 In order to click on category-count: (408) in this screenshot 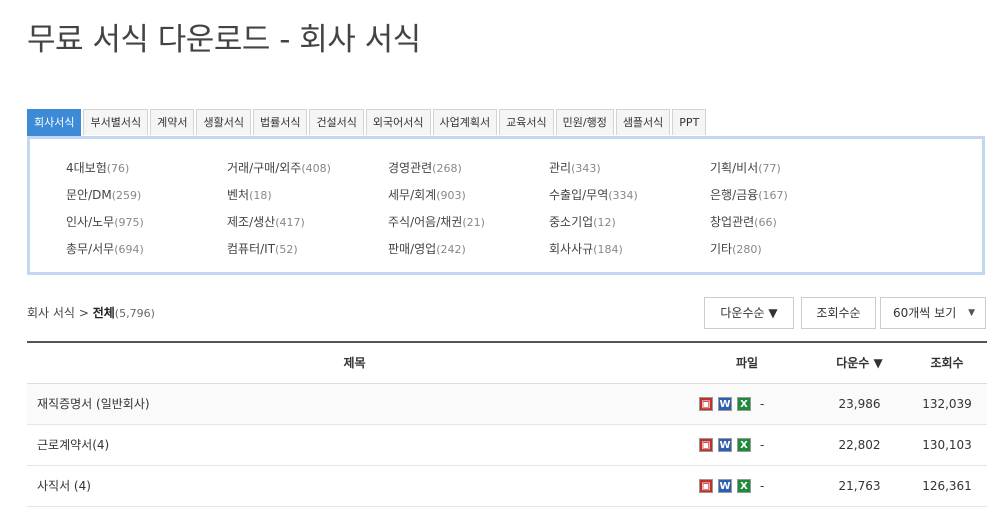, I will do `click(316, 168)`.